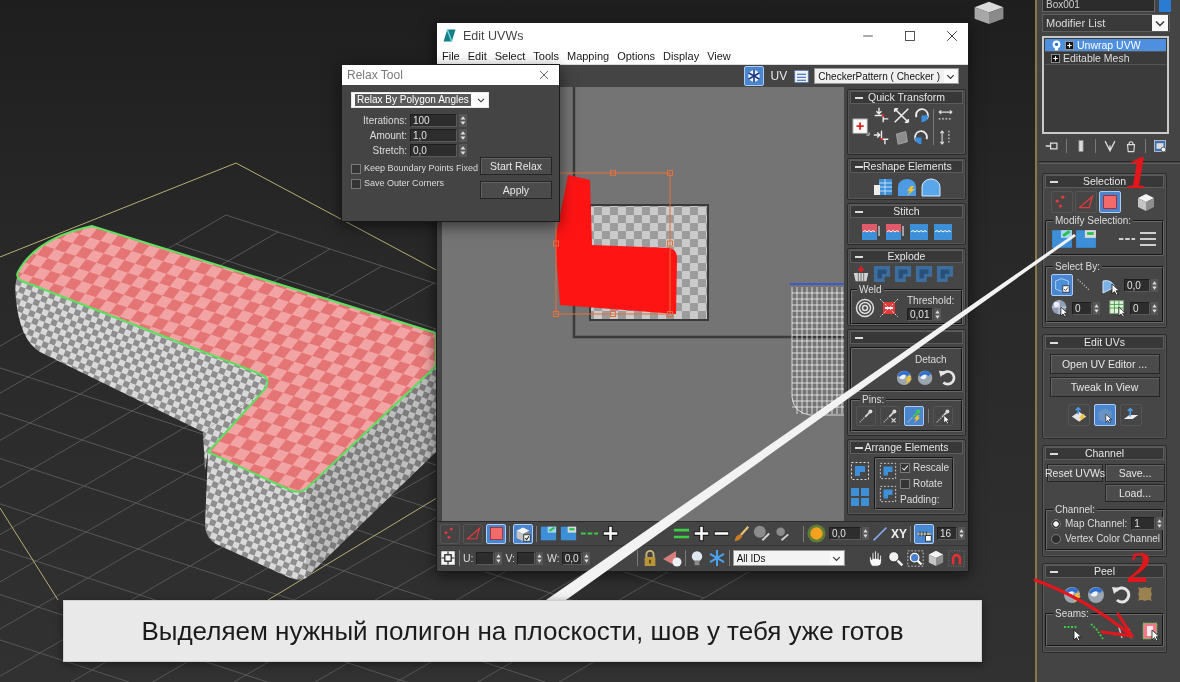  What do you see at coordinates (886, 76) in the screenshot?
I see `texture-dropdown: CheckerPattern ( Checker )` at bounding box center [886, 76].